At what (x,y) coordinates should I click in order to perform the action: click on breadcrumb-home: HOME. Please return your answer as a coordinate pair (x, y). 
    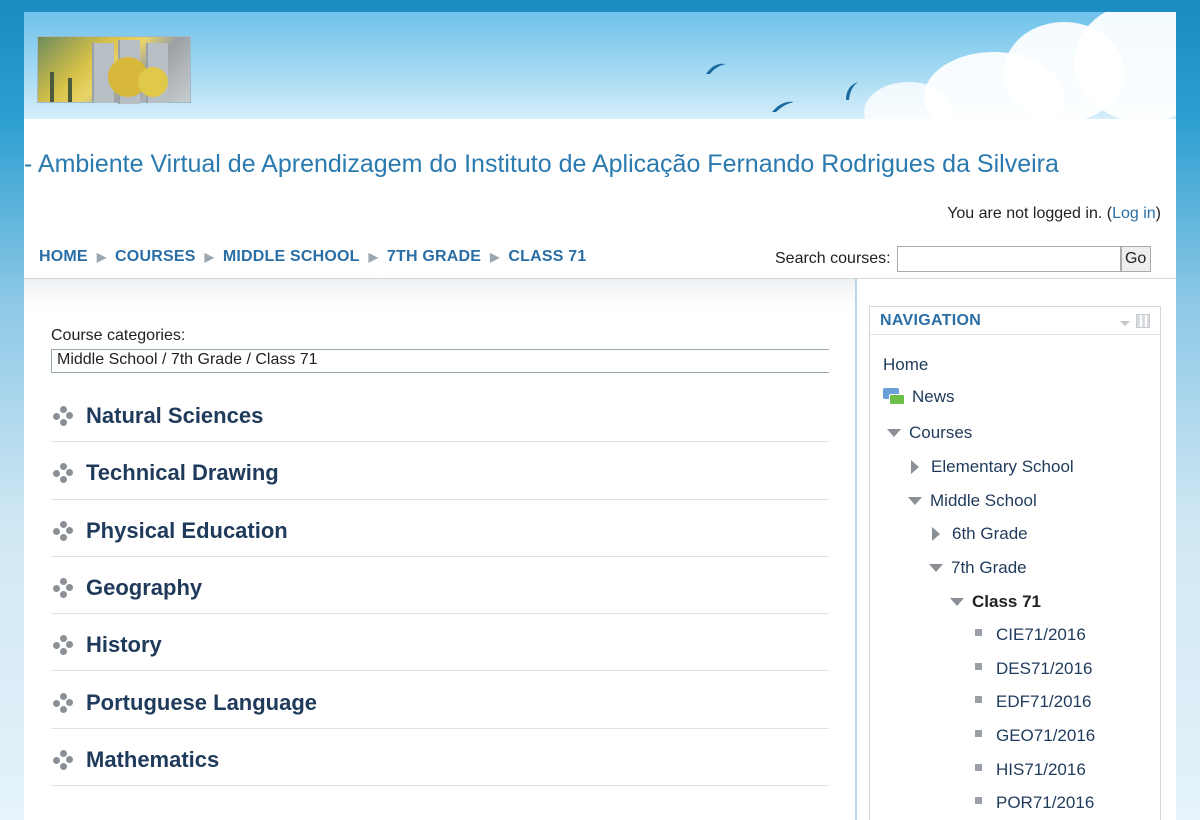
    Looking at the image, I should click on (63, 257).